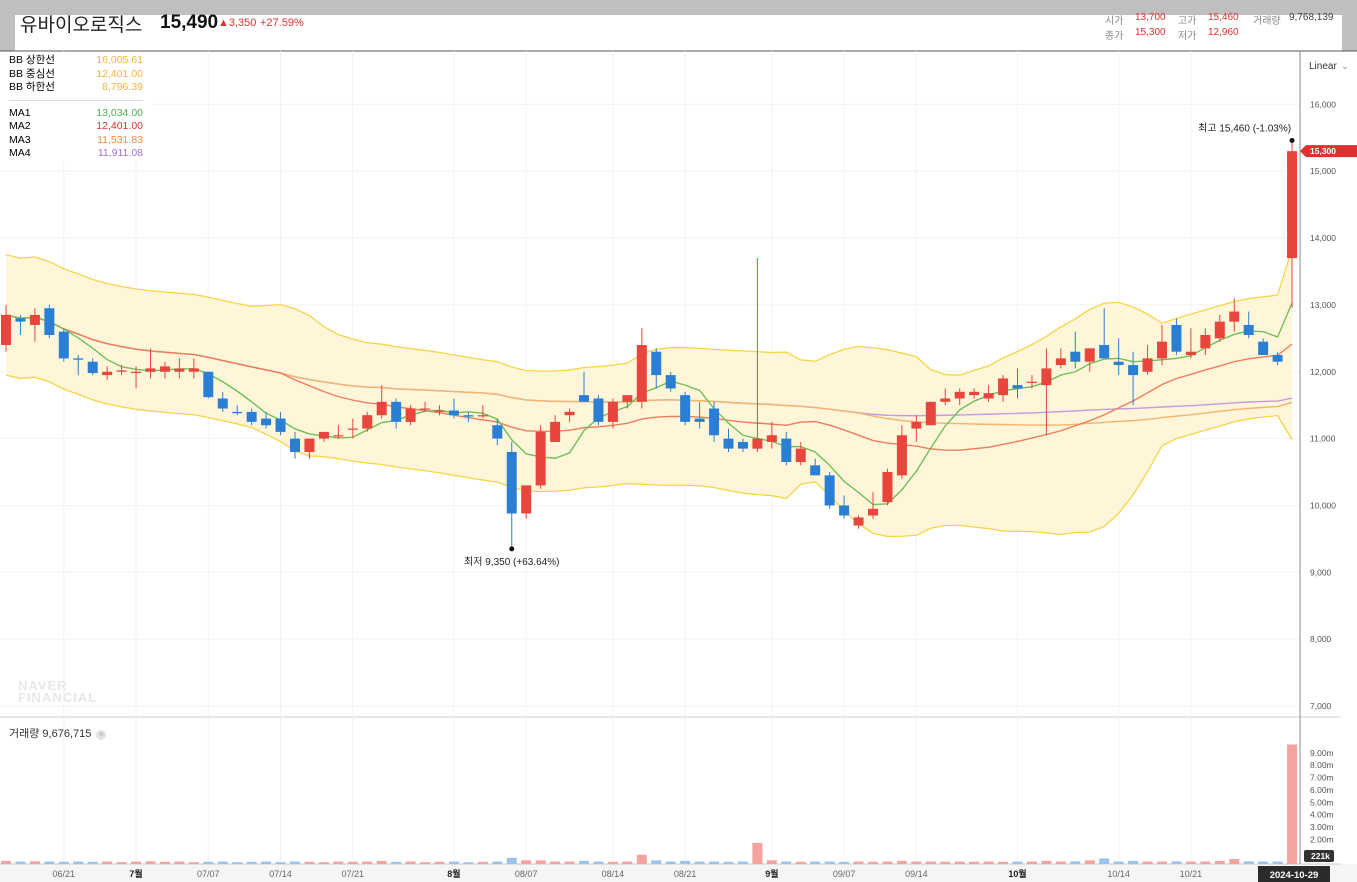 This screenshot has height=882, width=1357. Describe the element at coordinates (76, 154) in the screenshot. I see `legend-ma4: MA4 11,911.08` at that location.